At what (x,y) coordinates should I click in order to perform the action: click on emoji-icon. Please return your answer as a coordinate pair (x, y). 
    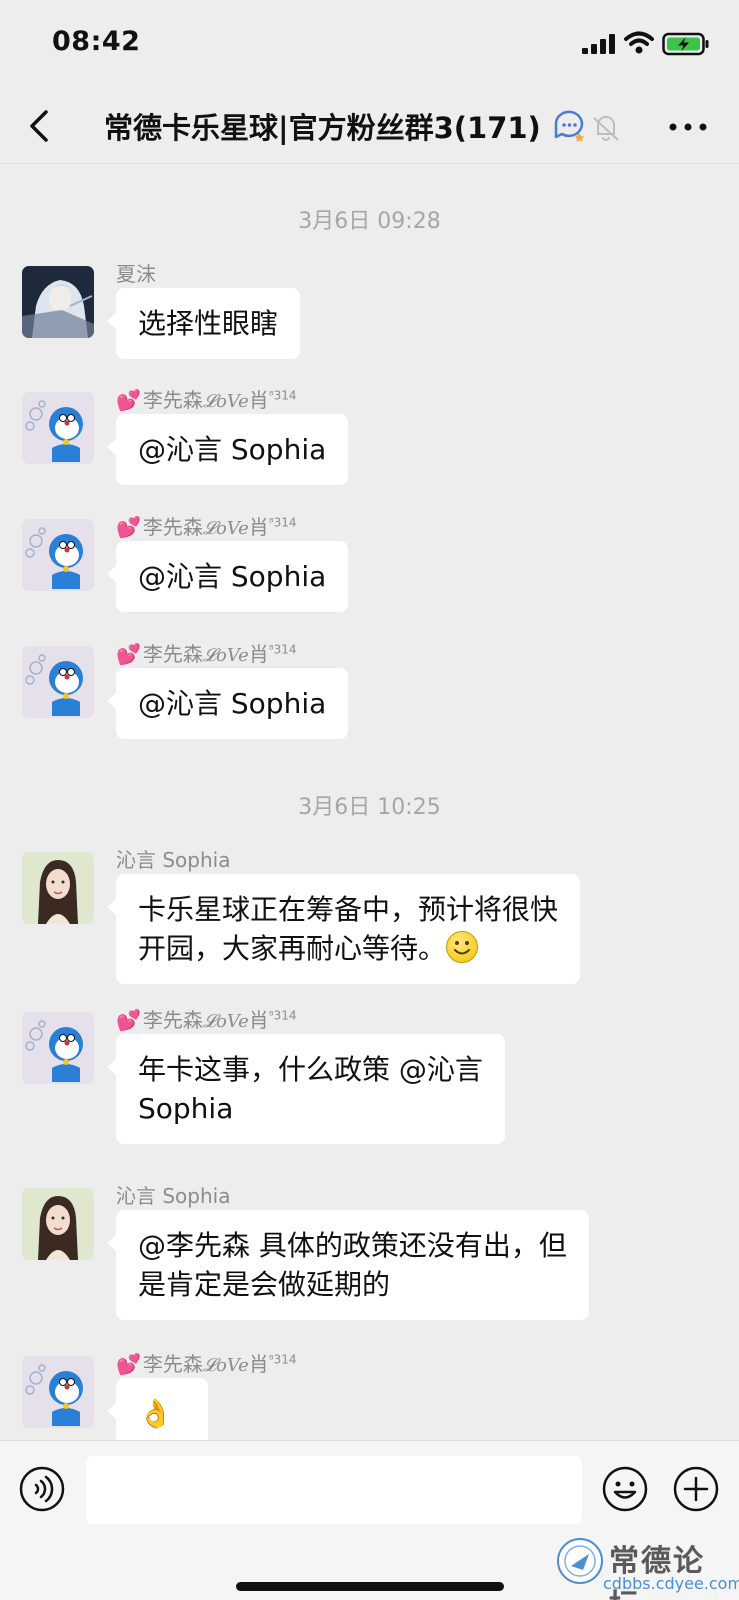
    Looking at the image, I should click on (625, 1489).